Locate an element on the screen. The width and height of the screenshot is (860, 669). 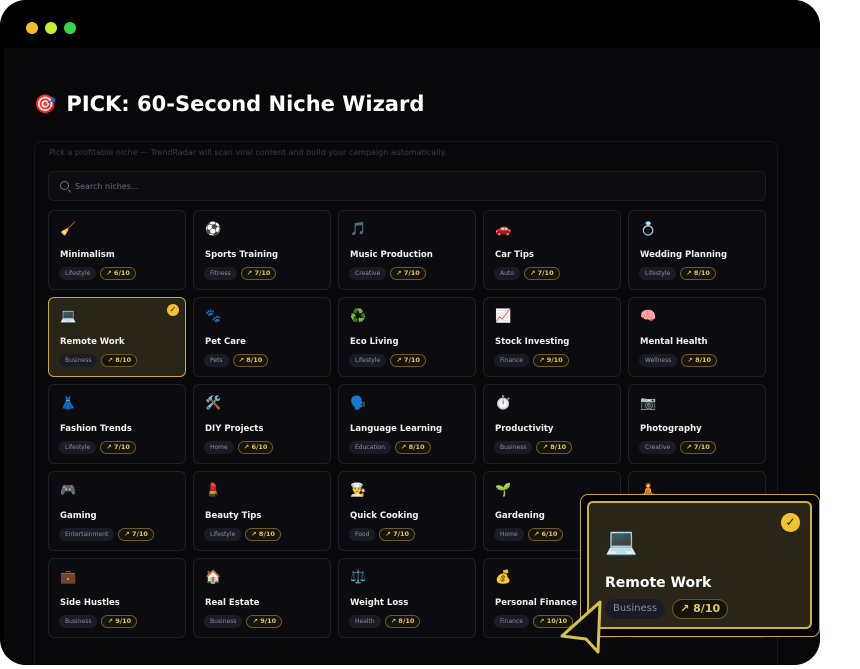
niche-card: 🧹 Minimalism Lifestyle ↗ 6/10 is located at coordinates (117, 250).